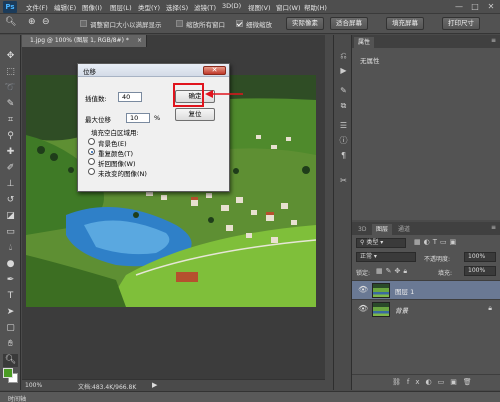 Image resolution: width=500 pixels, height=402 pixels. What do you see at coordinates (231, 6) in the screenshot?
I see `menu-3d: 3D(D)` at bounding box center [231, 6].